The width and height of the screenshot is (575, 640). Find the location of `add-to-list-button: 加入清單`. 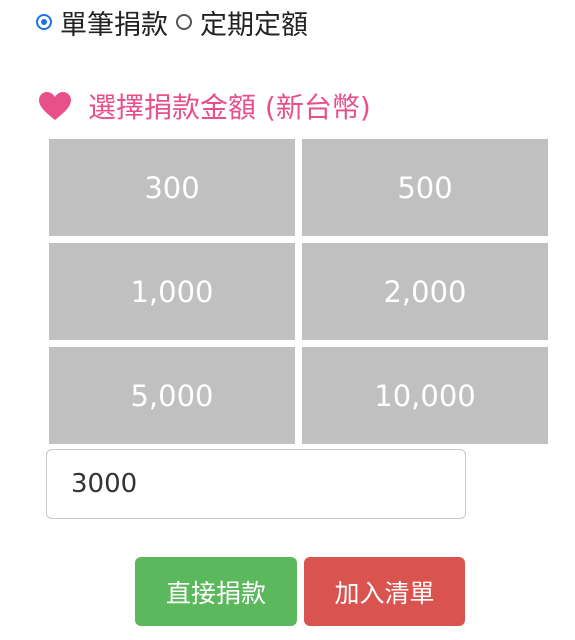

add-to-list-button: 加入清單 is located at coordinates (384, 591).